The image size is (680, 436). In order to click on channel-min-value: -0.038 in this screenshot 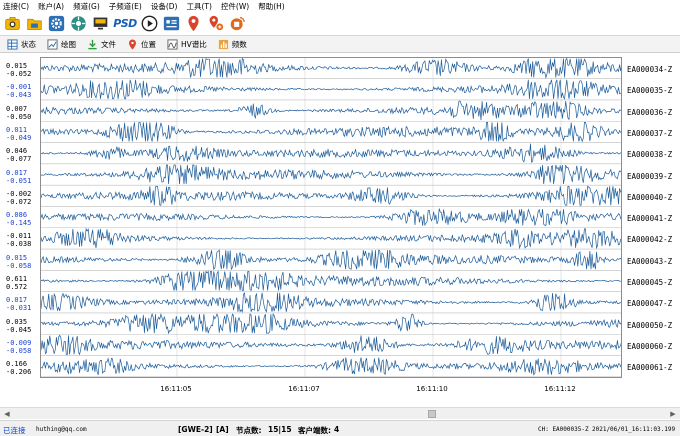, I will do `click(19, 244)`.